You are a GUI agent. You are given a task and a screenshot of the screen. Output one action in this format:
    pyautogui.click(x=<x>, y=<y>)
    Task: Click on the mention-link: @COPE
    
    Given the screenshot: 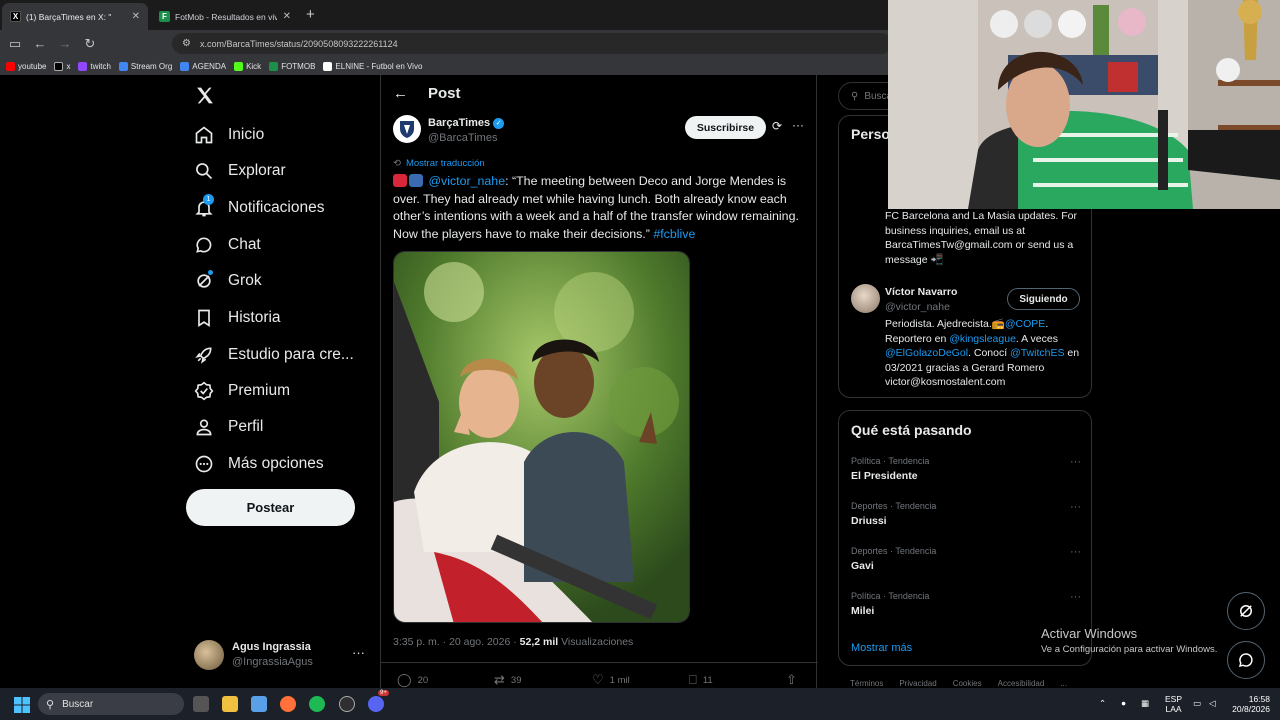 What is the action you would take?
    pyautogui.click(x=1025, y=324)
    